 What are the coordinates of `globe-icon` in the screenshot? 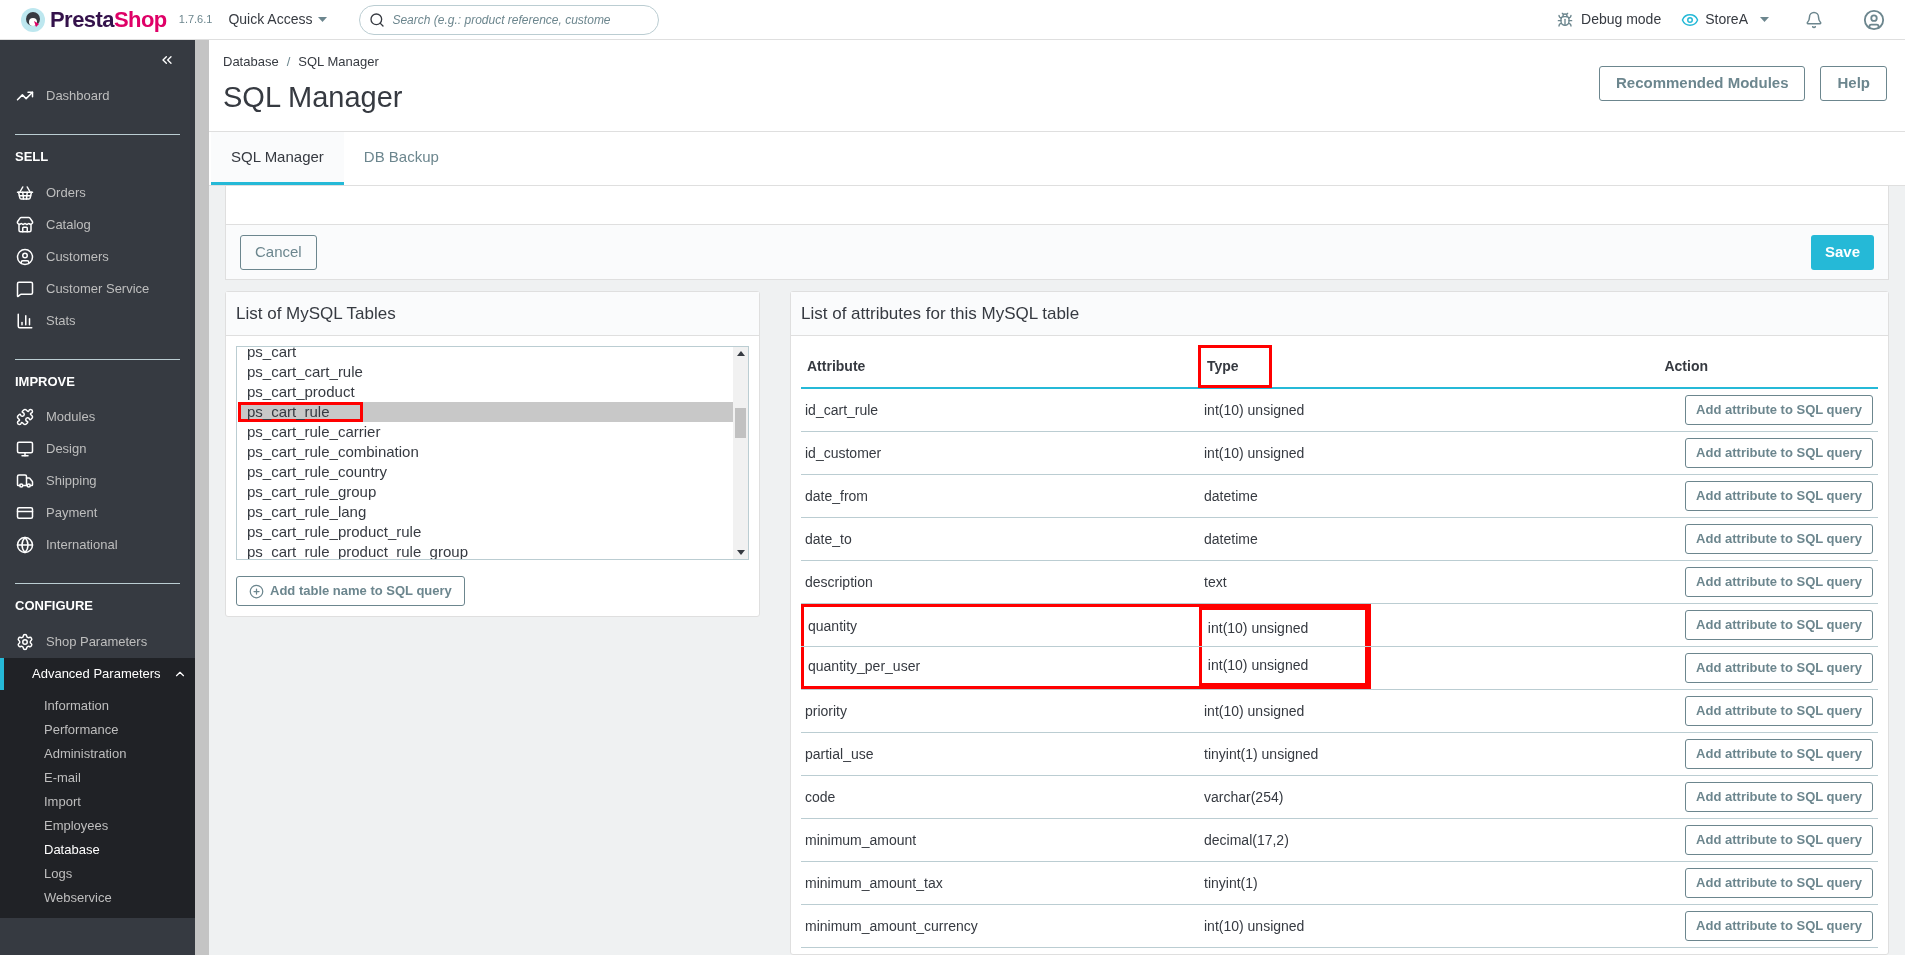 It's located at (25, 545).